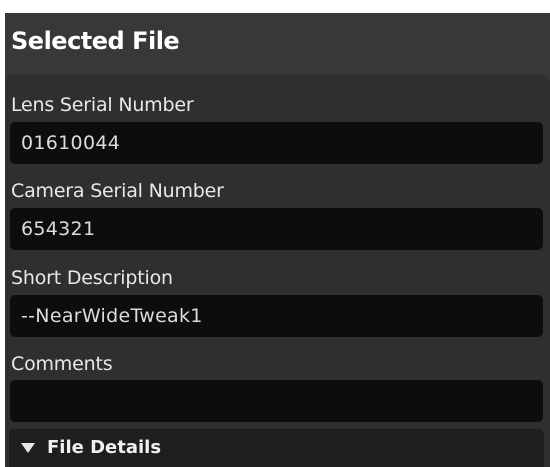 The height and width of the screenshot is (467, 550). Describe the element at coordinates (276, 448) in the screenshot. I see `file-details-expander: File Details` at that location.